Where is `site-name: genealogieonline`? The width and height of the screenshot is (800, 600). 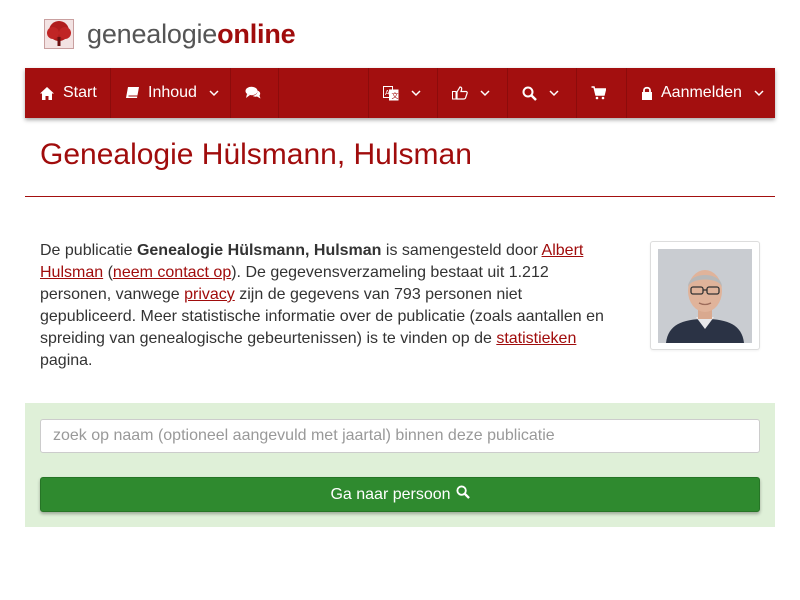 site-name: genealogieonline is located at coordinates (191, 34).